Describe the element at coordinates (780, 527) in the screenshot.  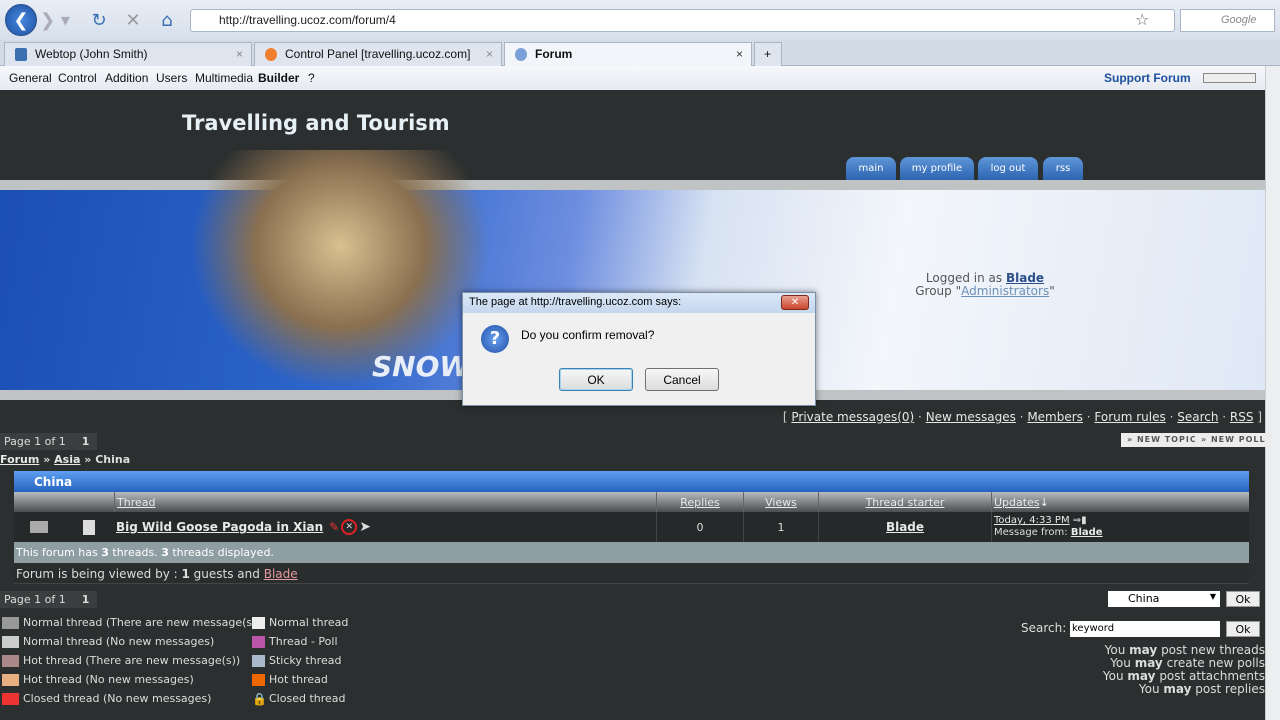
I see `views-count: 1` at that location.